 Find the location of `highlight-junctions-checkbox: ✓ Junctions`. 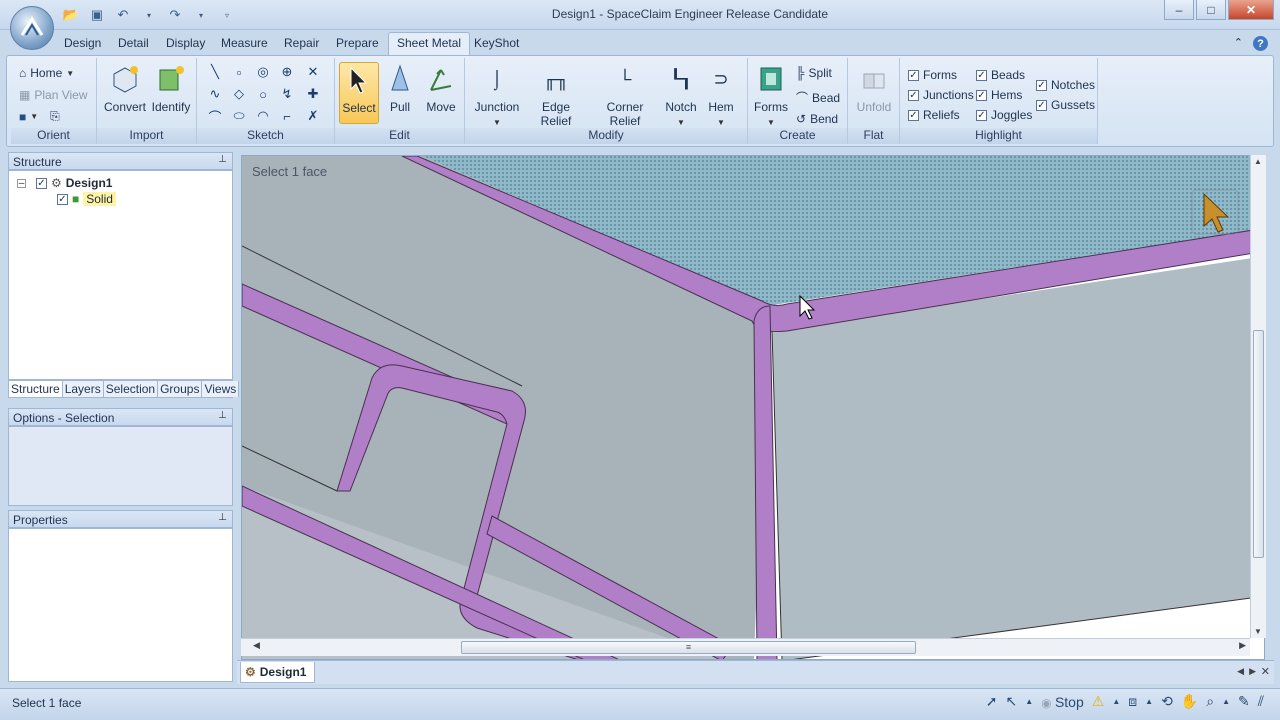

highlight-junctions-checkbox: ✓ Junctions is located at coordinates (941, 95).